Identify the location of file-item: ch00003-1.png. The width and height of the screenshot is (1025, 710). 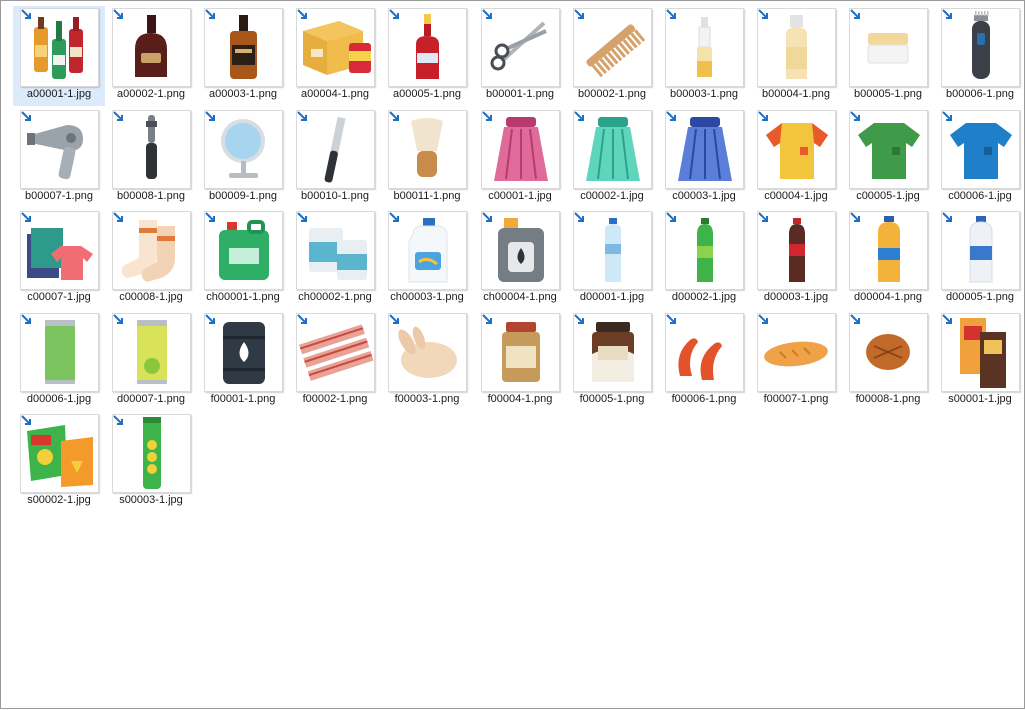
(427, 259).